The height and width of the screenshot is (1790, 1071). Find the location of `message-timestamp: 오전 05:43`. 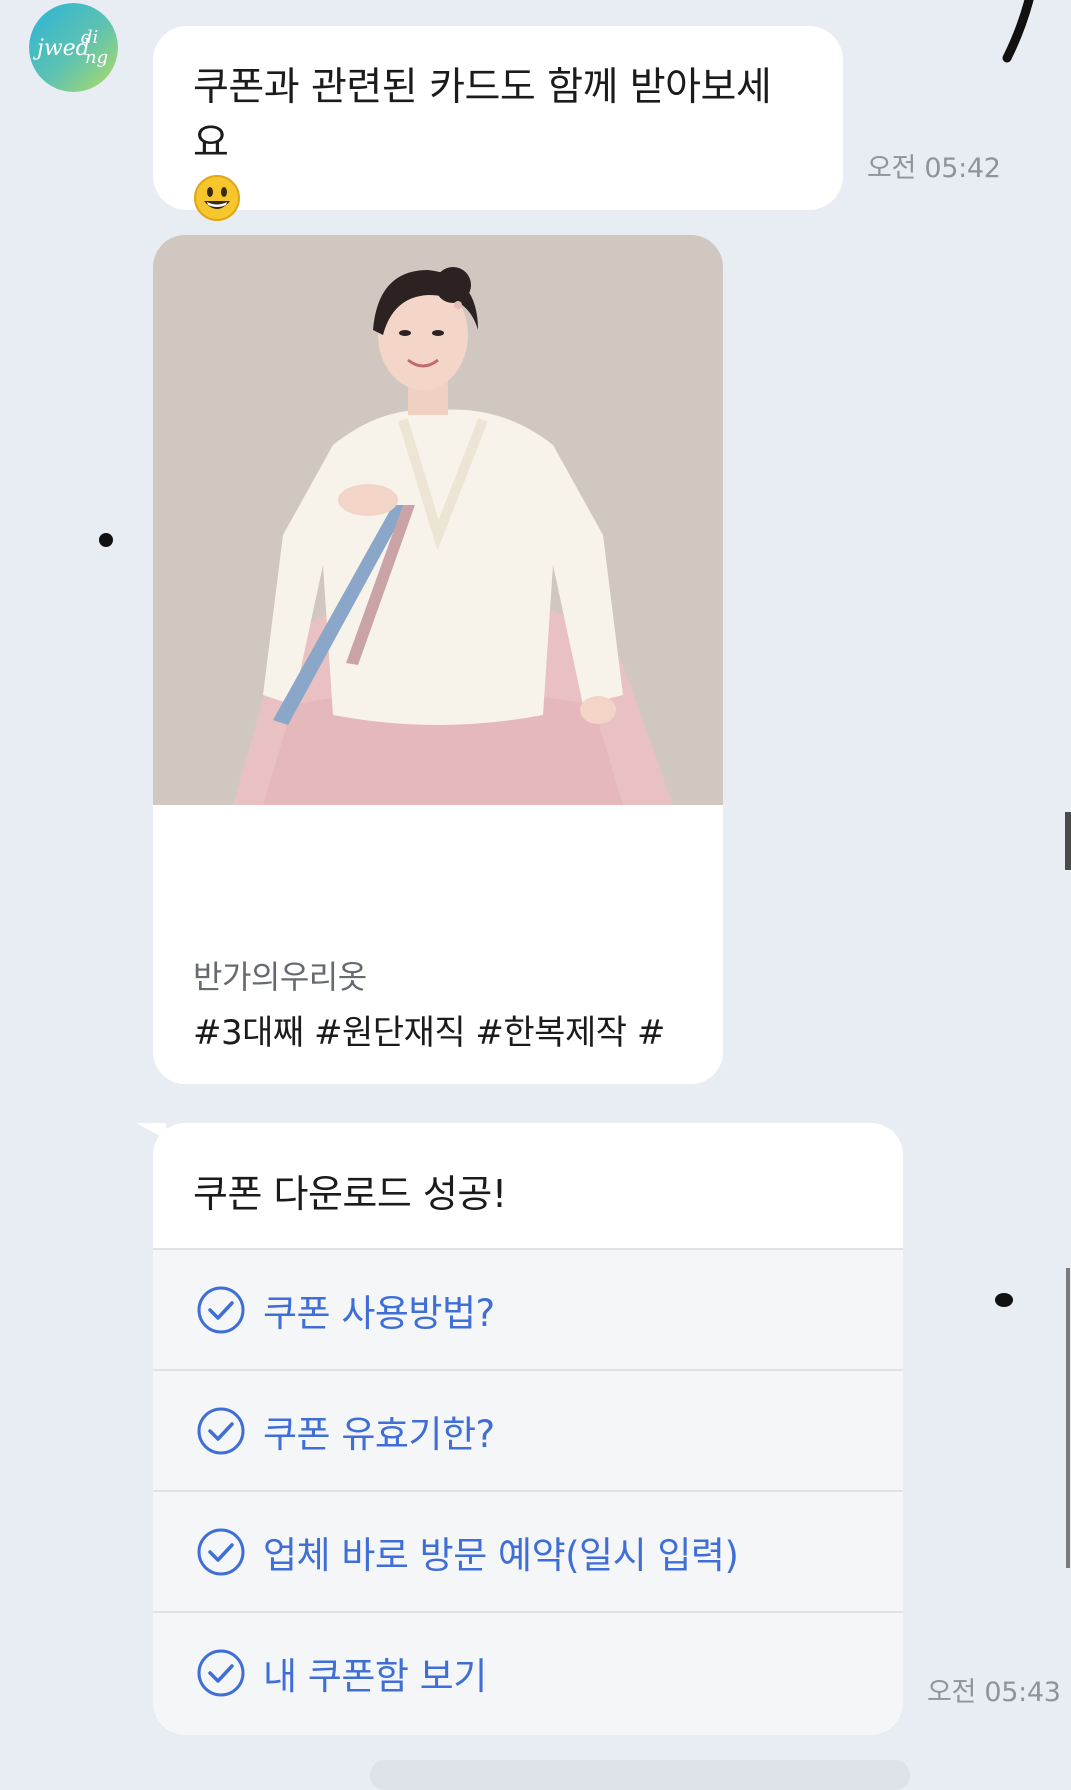

message-timestamp: 오전 05:43 is located at coordinates (994, 1692).